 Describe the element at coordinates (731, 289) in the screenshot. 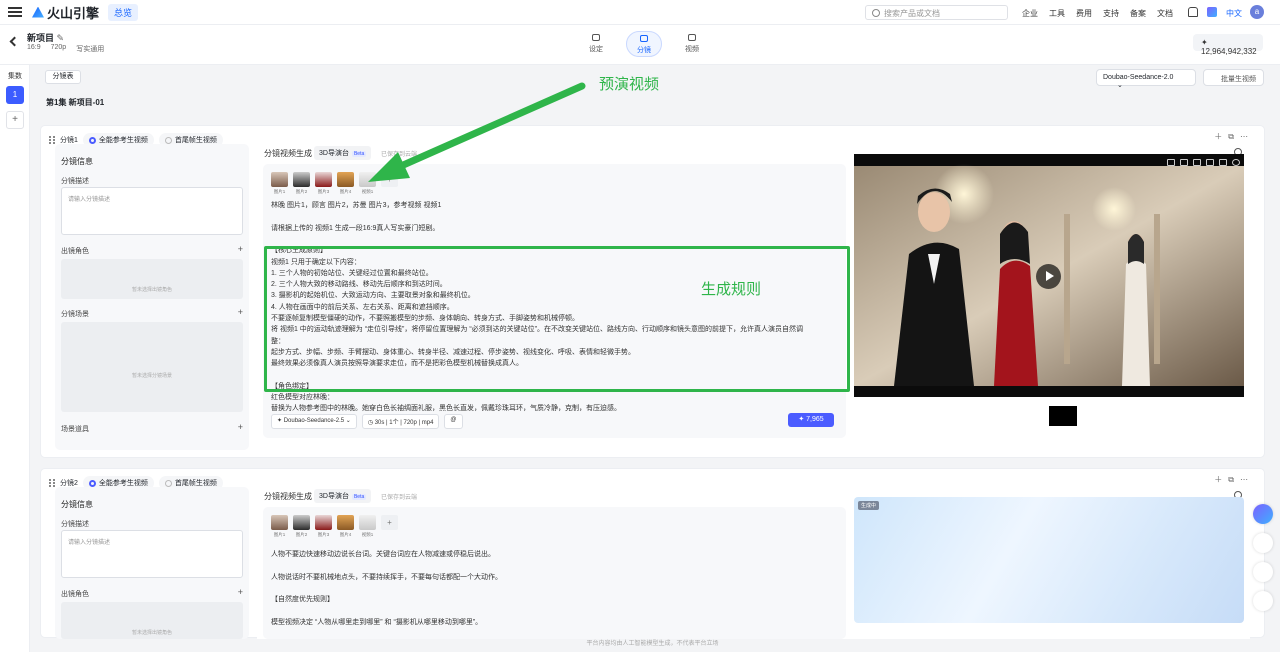

I see `annotation-rules: 生成规则` at that location.